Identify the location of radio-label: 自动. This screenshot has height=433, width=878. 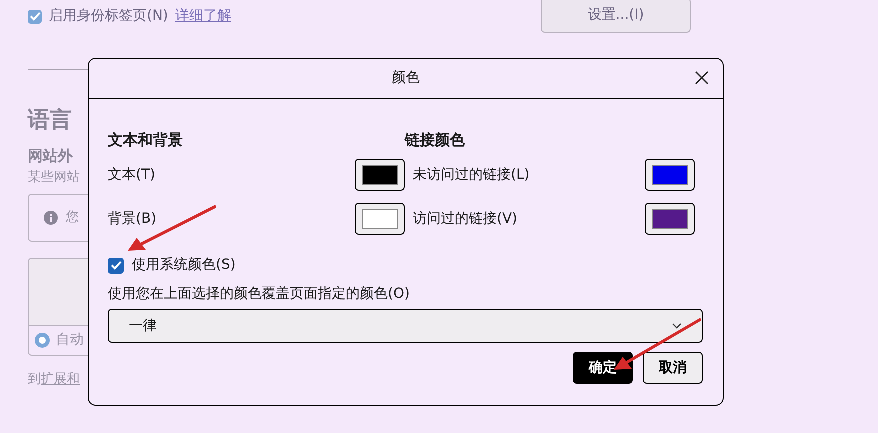
(70, 340).